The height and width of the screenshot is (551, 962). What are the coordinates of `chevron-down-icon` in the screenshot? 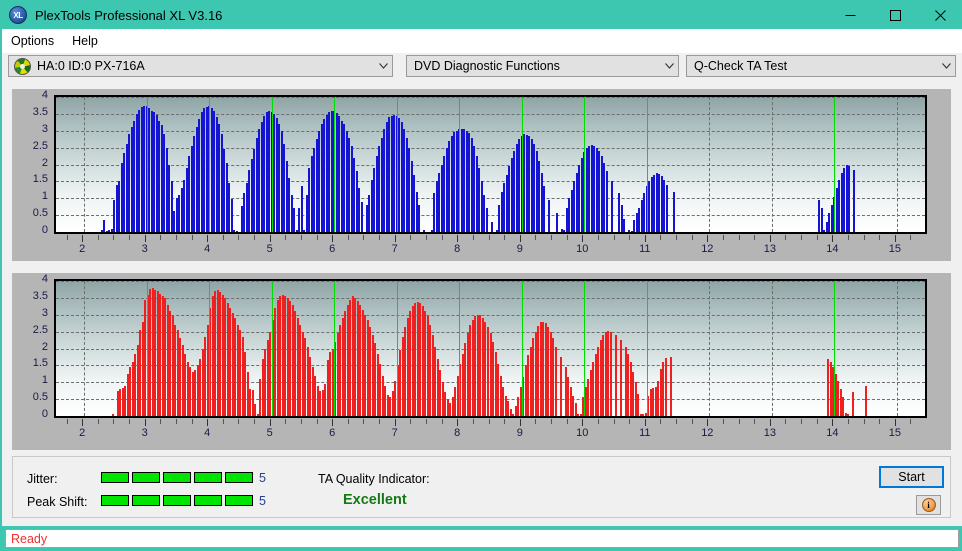 It's located at (669, 66).